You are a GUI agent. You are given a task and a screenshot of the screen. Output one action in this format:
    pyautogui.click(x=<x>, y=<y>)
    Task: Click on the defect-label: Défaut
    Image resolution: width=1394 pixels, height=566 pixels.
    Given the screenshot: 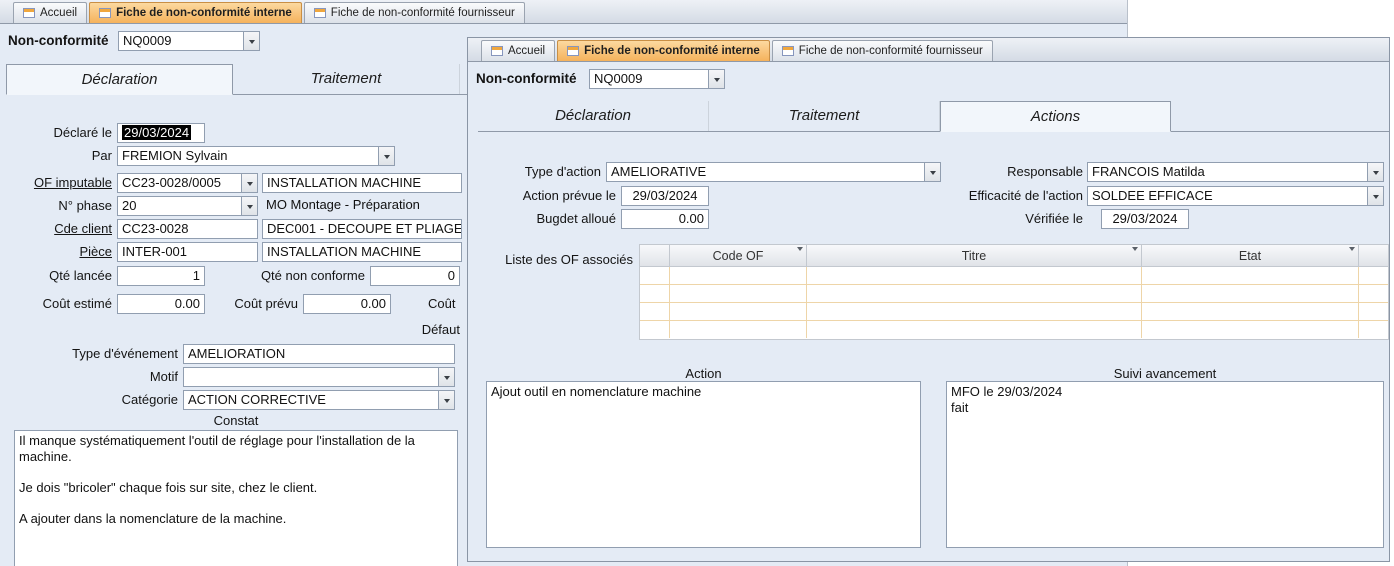 What is the action you would take?
    pyautogui.click(x=440, y=329)
    